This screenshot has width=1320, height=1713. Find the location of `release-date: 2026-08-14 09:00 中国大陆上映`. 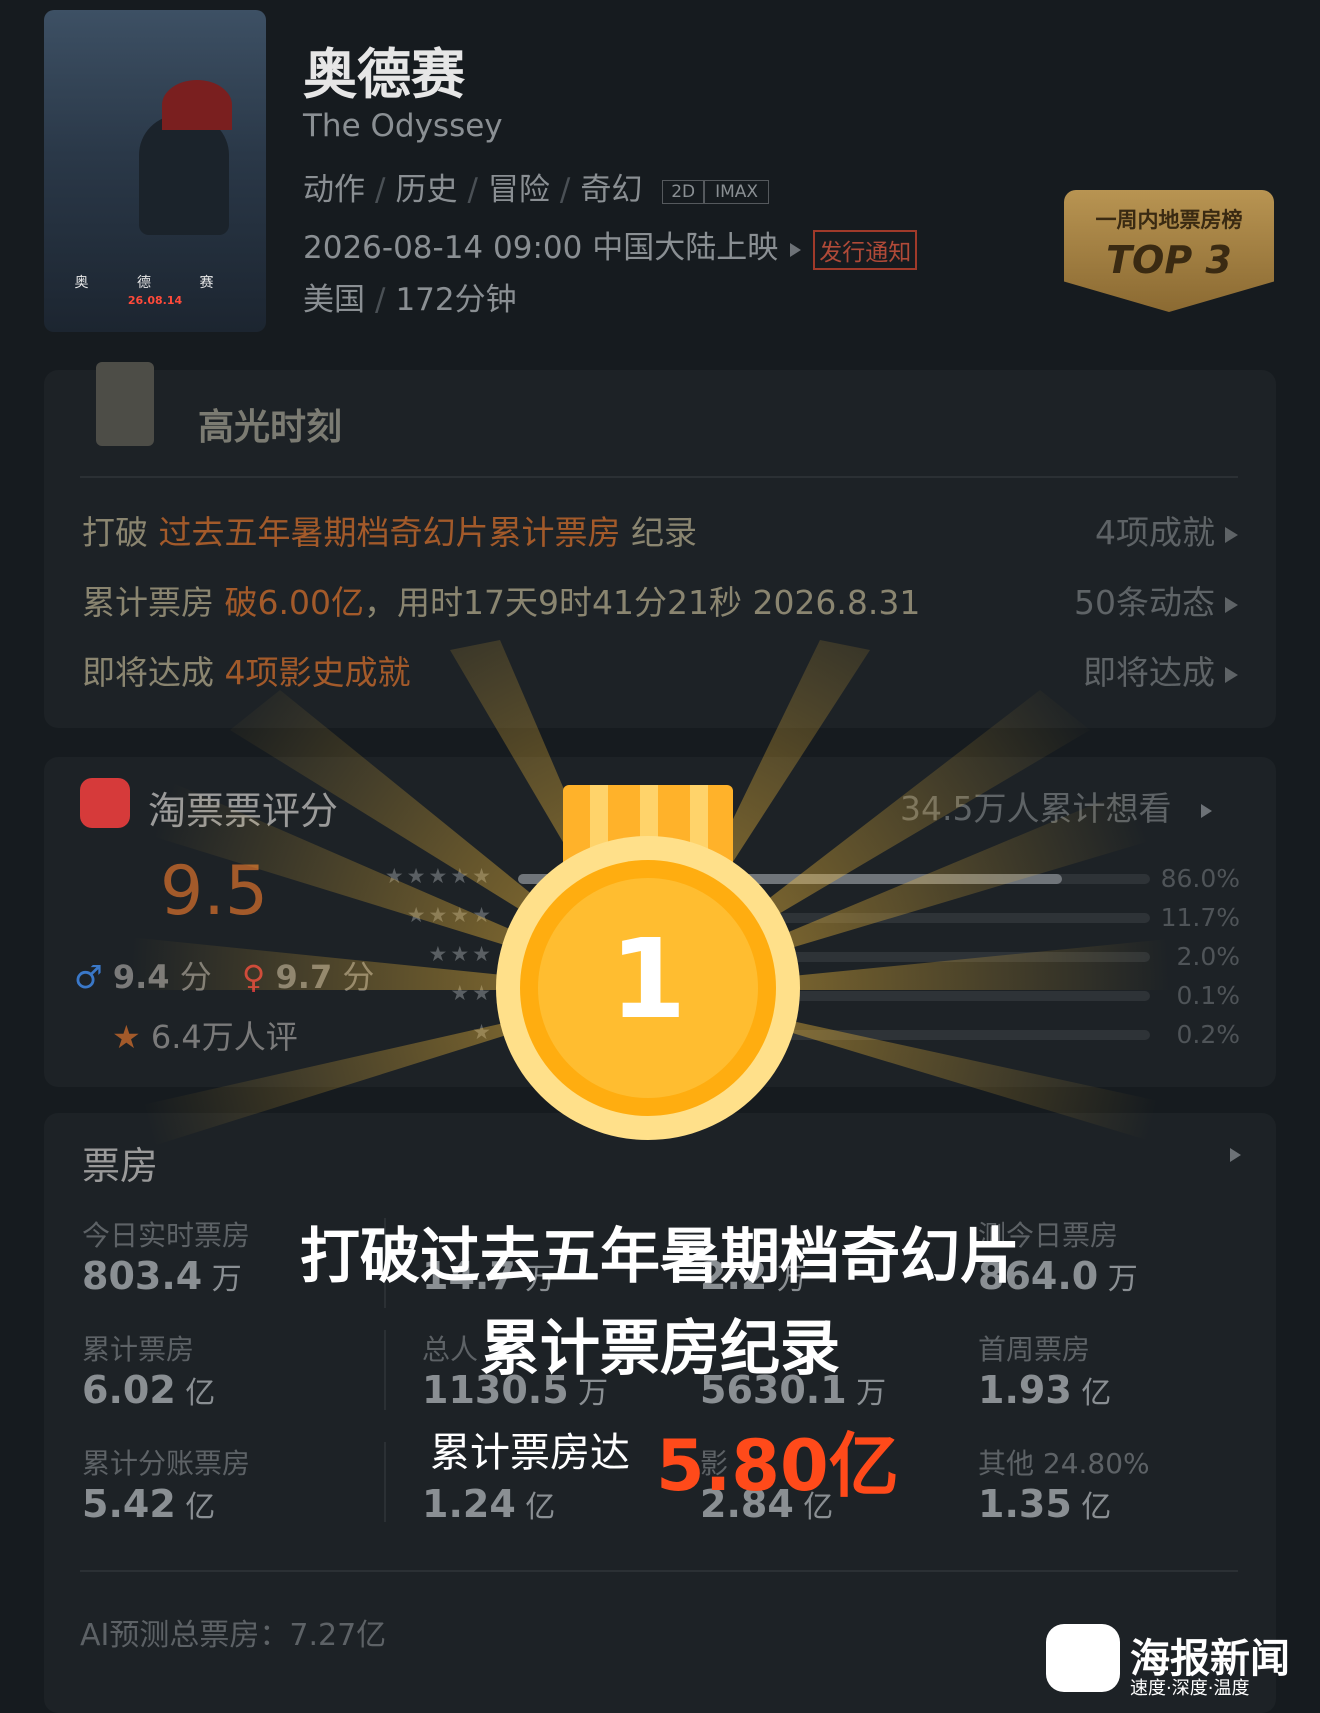

release-date: 2026-08-14 09:00 中国大陆上映 is located at coordinates (541, 248).